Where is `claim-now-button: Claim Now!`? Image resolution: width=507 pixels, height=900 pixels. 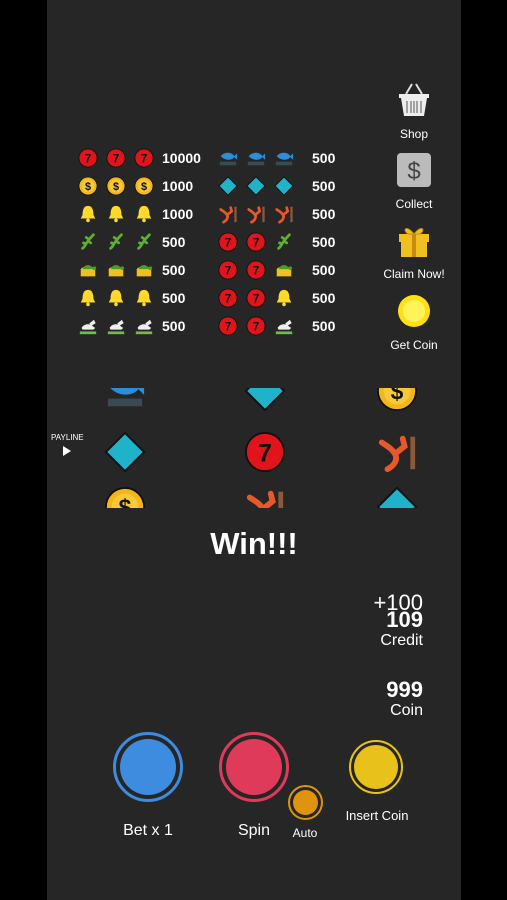 claim-now-button: Claim Now! is located at coordinates (414, 251).